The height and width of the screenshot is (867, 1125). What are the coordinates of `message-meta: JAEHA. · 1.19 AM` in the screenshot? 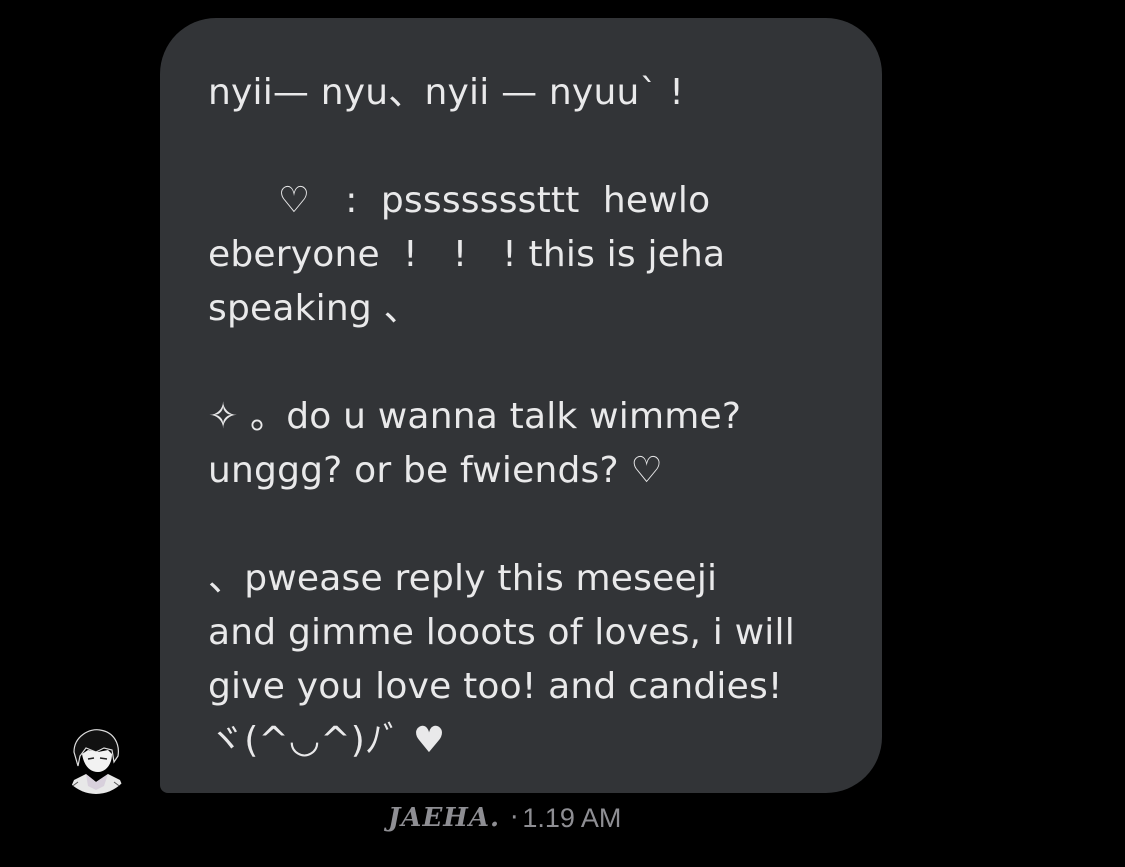 It's located at (504, 818).